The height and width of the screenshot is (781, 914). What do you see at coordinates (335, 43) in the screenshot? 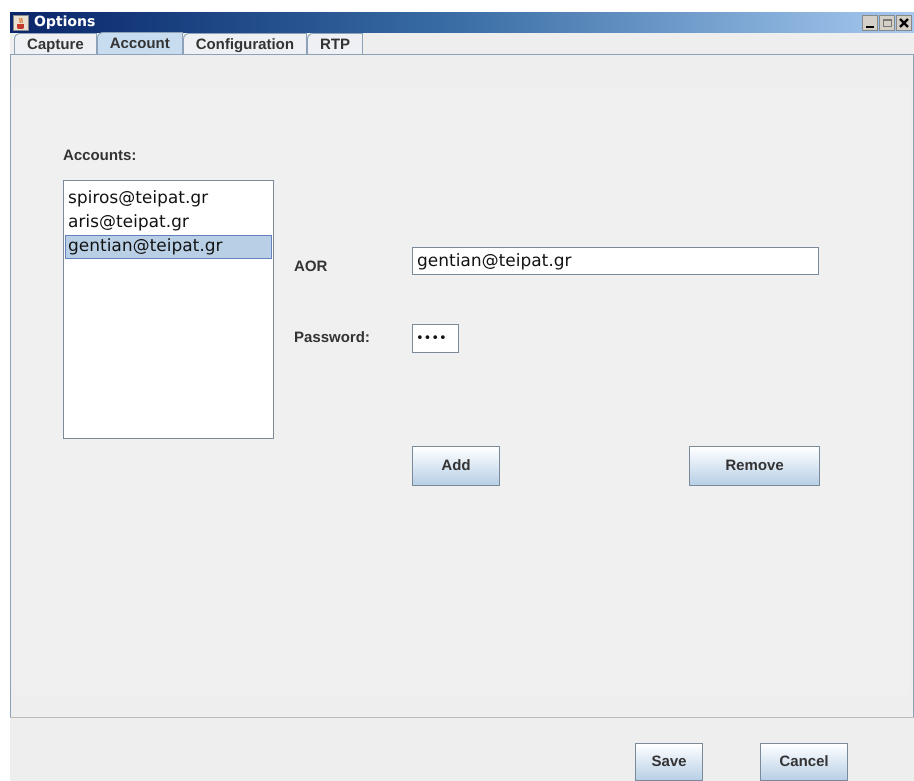
I see `tab: RTP` at bounding box center [335, 43].